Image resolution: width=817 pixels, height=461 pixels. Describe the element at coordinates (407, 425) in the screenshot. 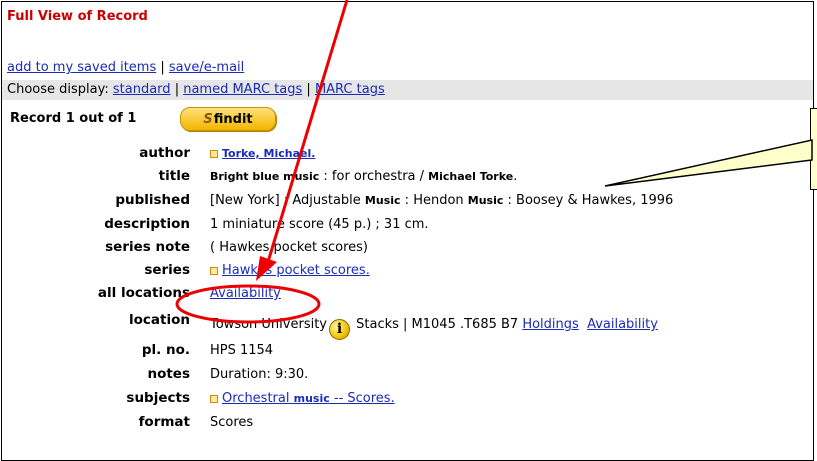

I see `field-format: format Scores` at that location.